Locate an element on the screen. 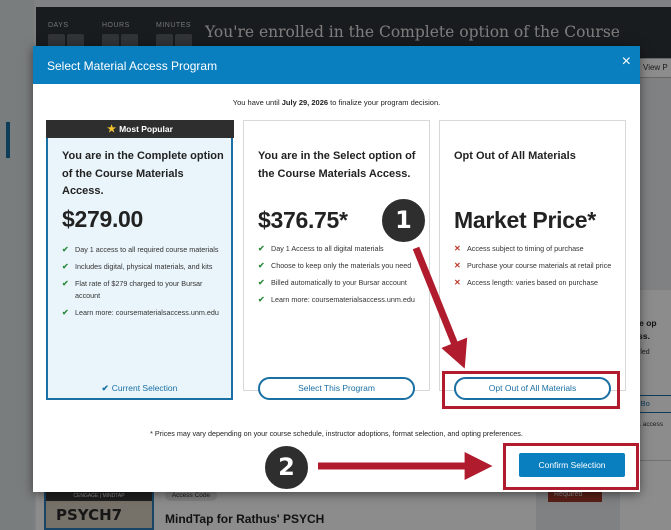 The height and width of the screenshot is (530, 671). select-program-button: Select This Program is located at coordinates (336, 388).